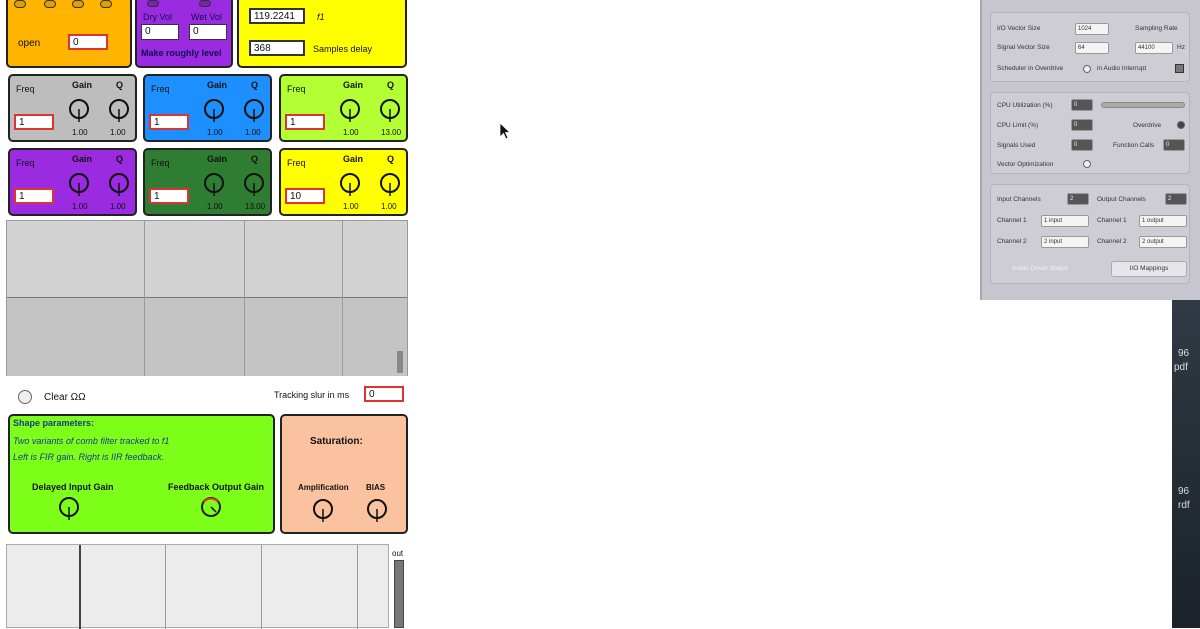 This screenshot has width=1200, height=629. I want to click on input-channels-field: 2, so click(1078, 199).